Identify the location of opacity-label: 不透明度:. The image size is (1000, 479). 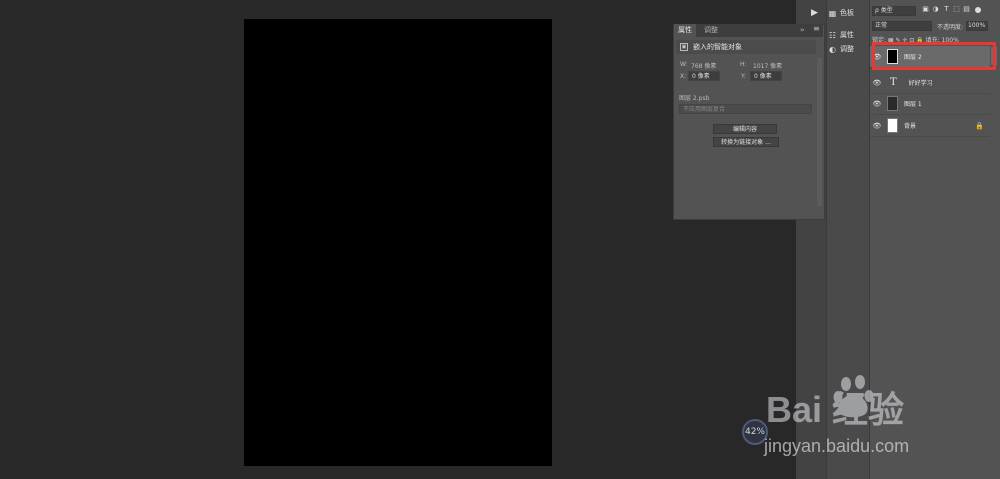
(950, 27).